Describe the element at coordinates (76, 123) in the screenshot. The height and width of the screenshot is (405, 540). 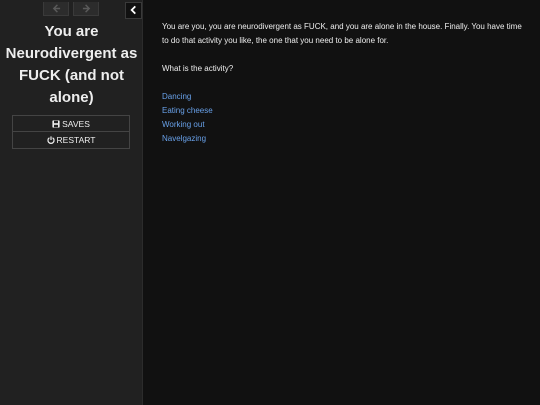
I see `saves-label: SAVES` at that location.